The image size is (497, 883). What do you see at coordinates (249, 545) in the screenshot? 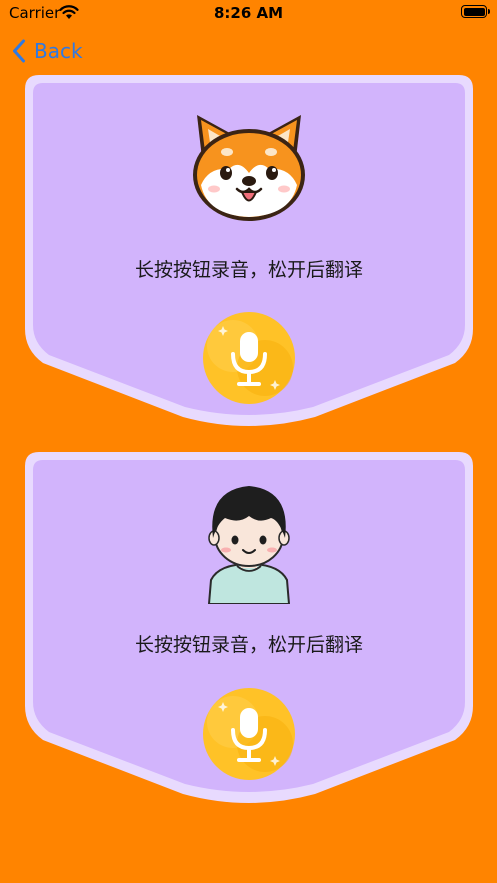
I see `boy-avatar-icon` at bounding box center [249, 545].